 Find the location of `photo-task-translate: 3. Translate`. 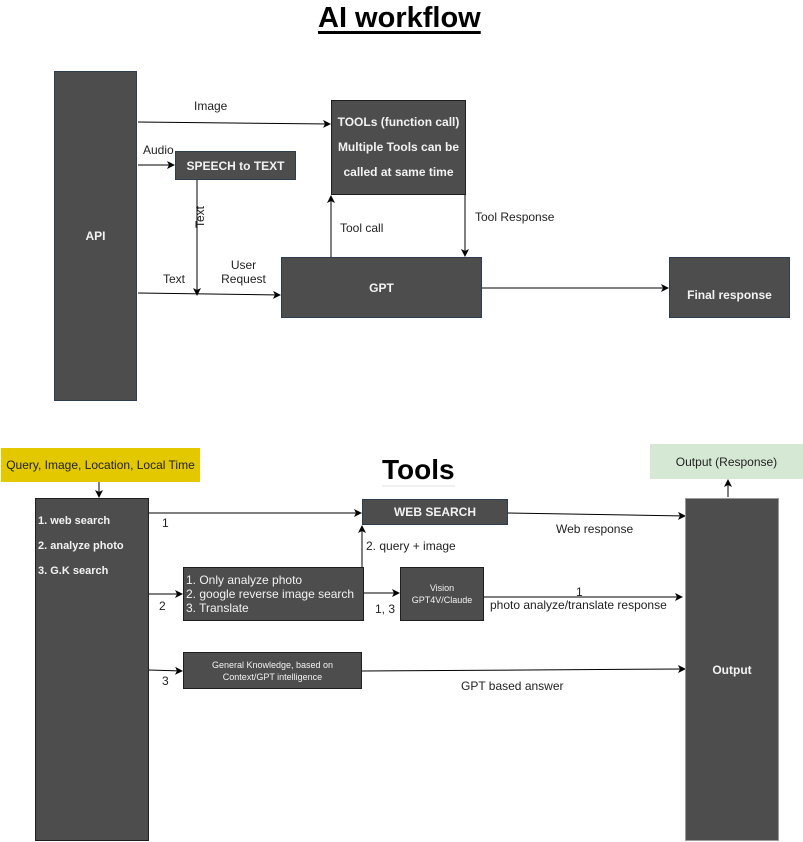

photo-task-translate: 3. Translate is located at coordinates (217, 608).